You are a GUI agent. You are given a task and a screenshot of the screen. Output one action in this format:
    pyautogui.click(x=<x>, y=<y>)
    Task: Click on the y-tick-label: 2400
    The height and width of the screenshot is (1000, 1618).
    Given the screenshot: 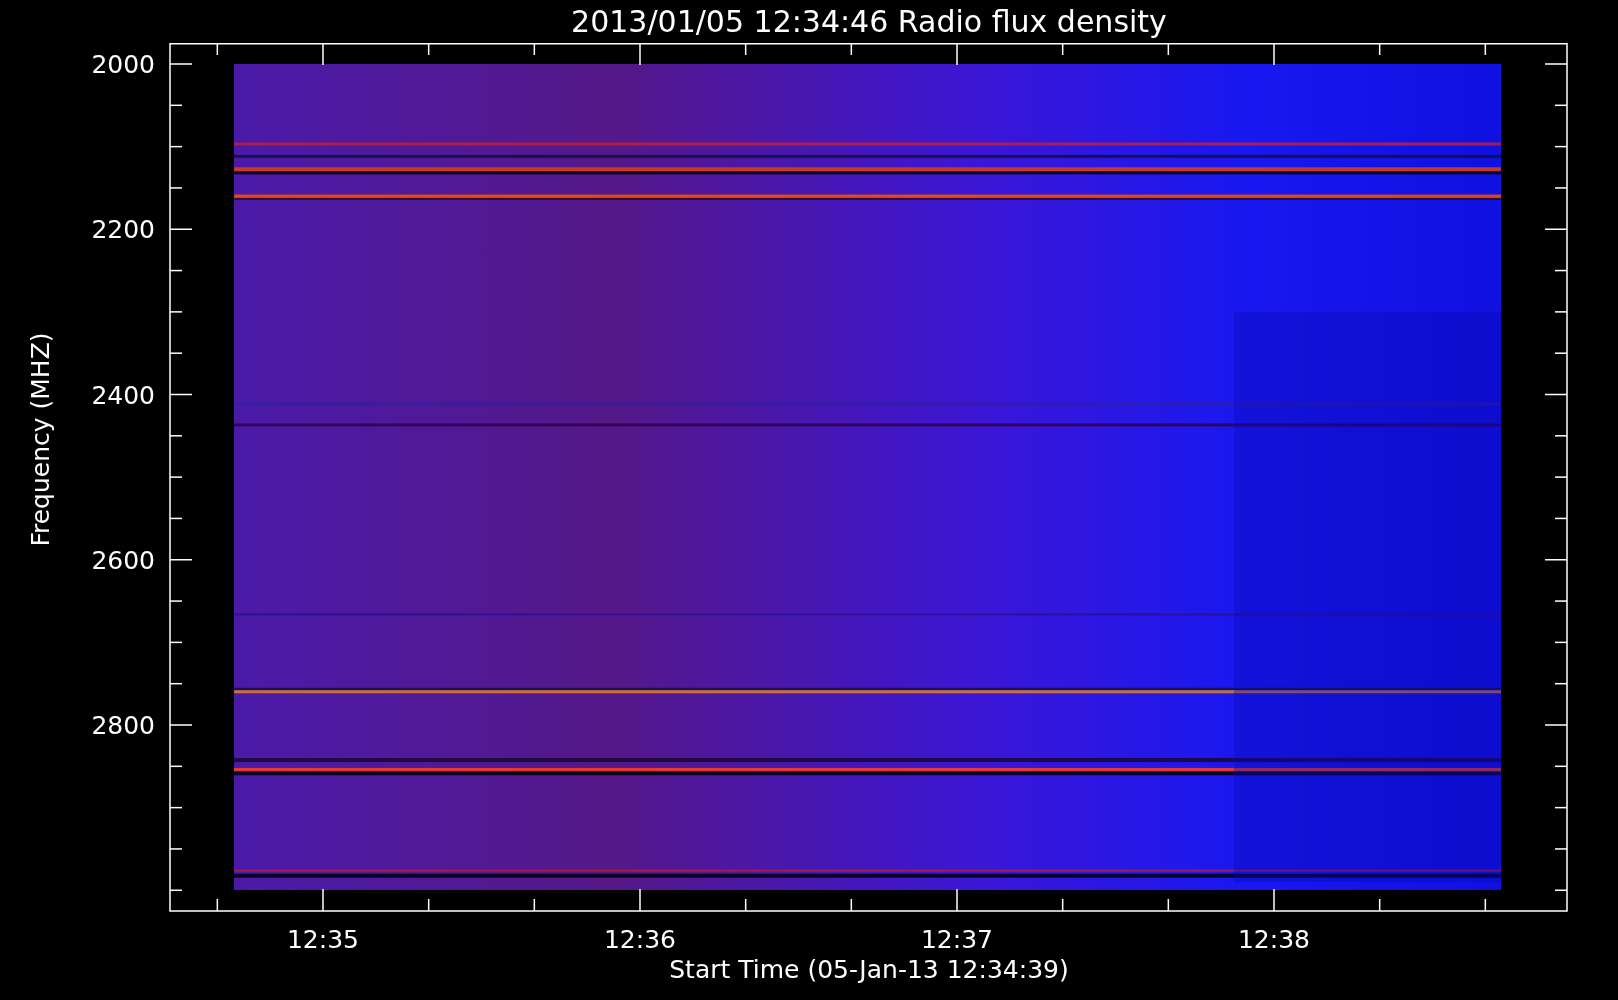 What is the action you would take?
    pyautogui.click(x=123, y=395)
    